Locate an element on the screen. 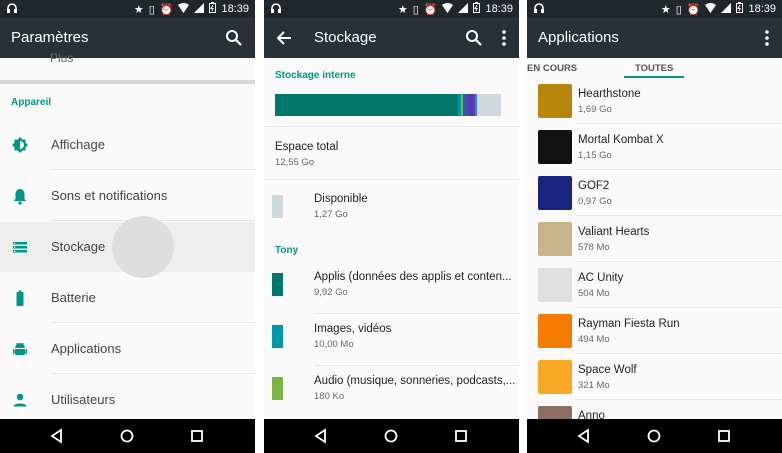 Image resolution: width=782 pixels, height=453 pixels. category-label: Images, vidéos is located at coordinates (353, 329).